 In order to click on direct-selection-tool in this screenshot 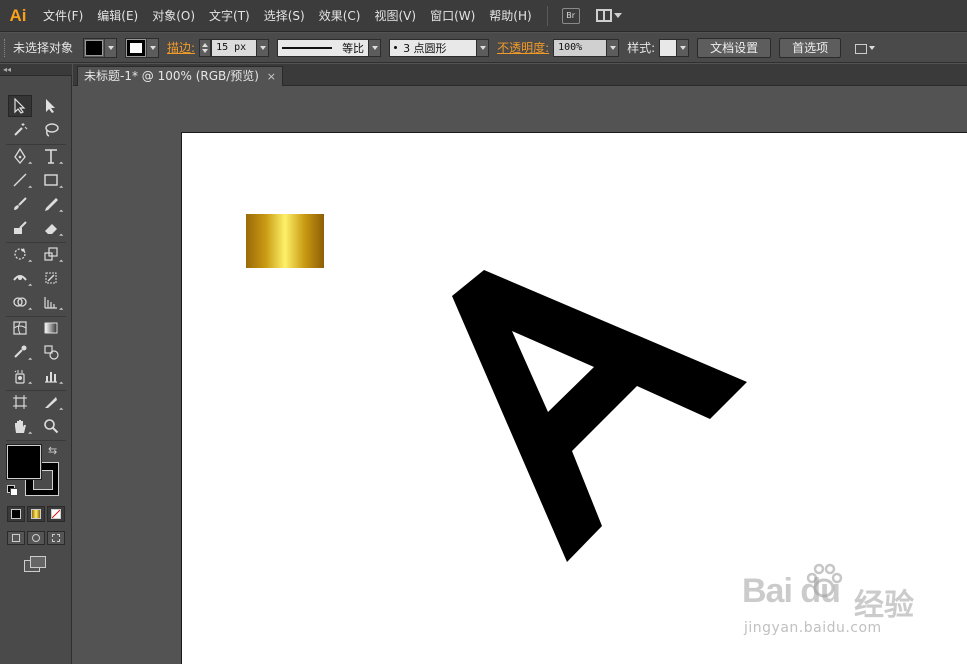, I will do `click(51, 106)`.